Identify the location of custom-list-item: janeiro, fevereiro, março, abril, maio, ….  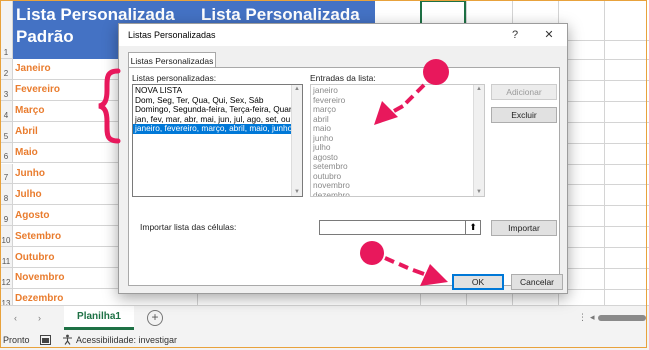
(212, 129).